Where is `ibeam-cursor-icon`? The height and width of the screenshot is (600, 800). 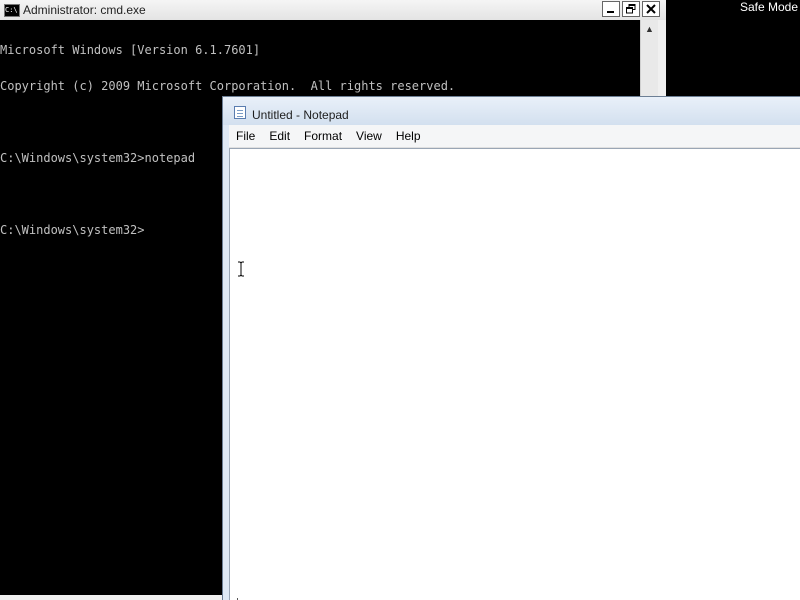 ibeam-cursor-icon is located at coordinates (241, 269).